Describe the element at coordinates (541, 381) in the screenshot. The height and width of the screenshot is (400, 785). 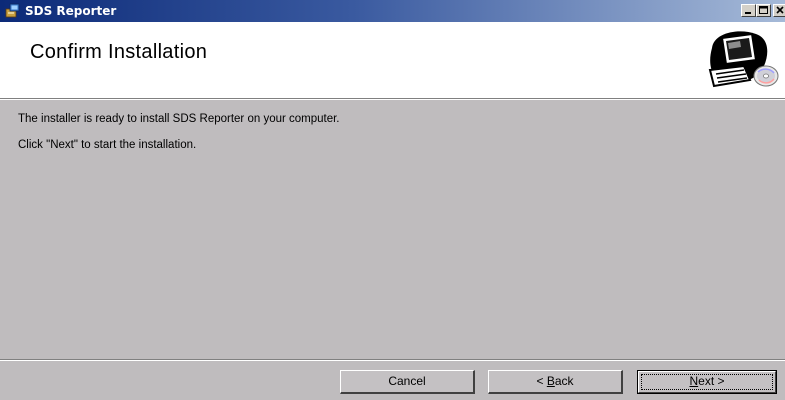
I see `back-button-prefix: <` at that location.